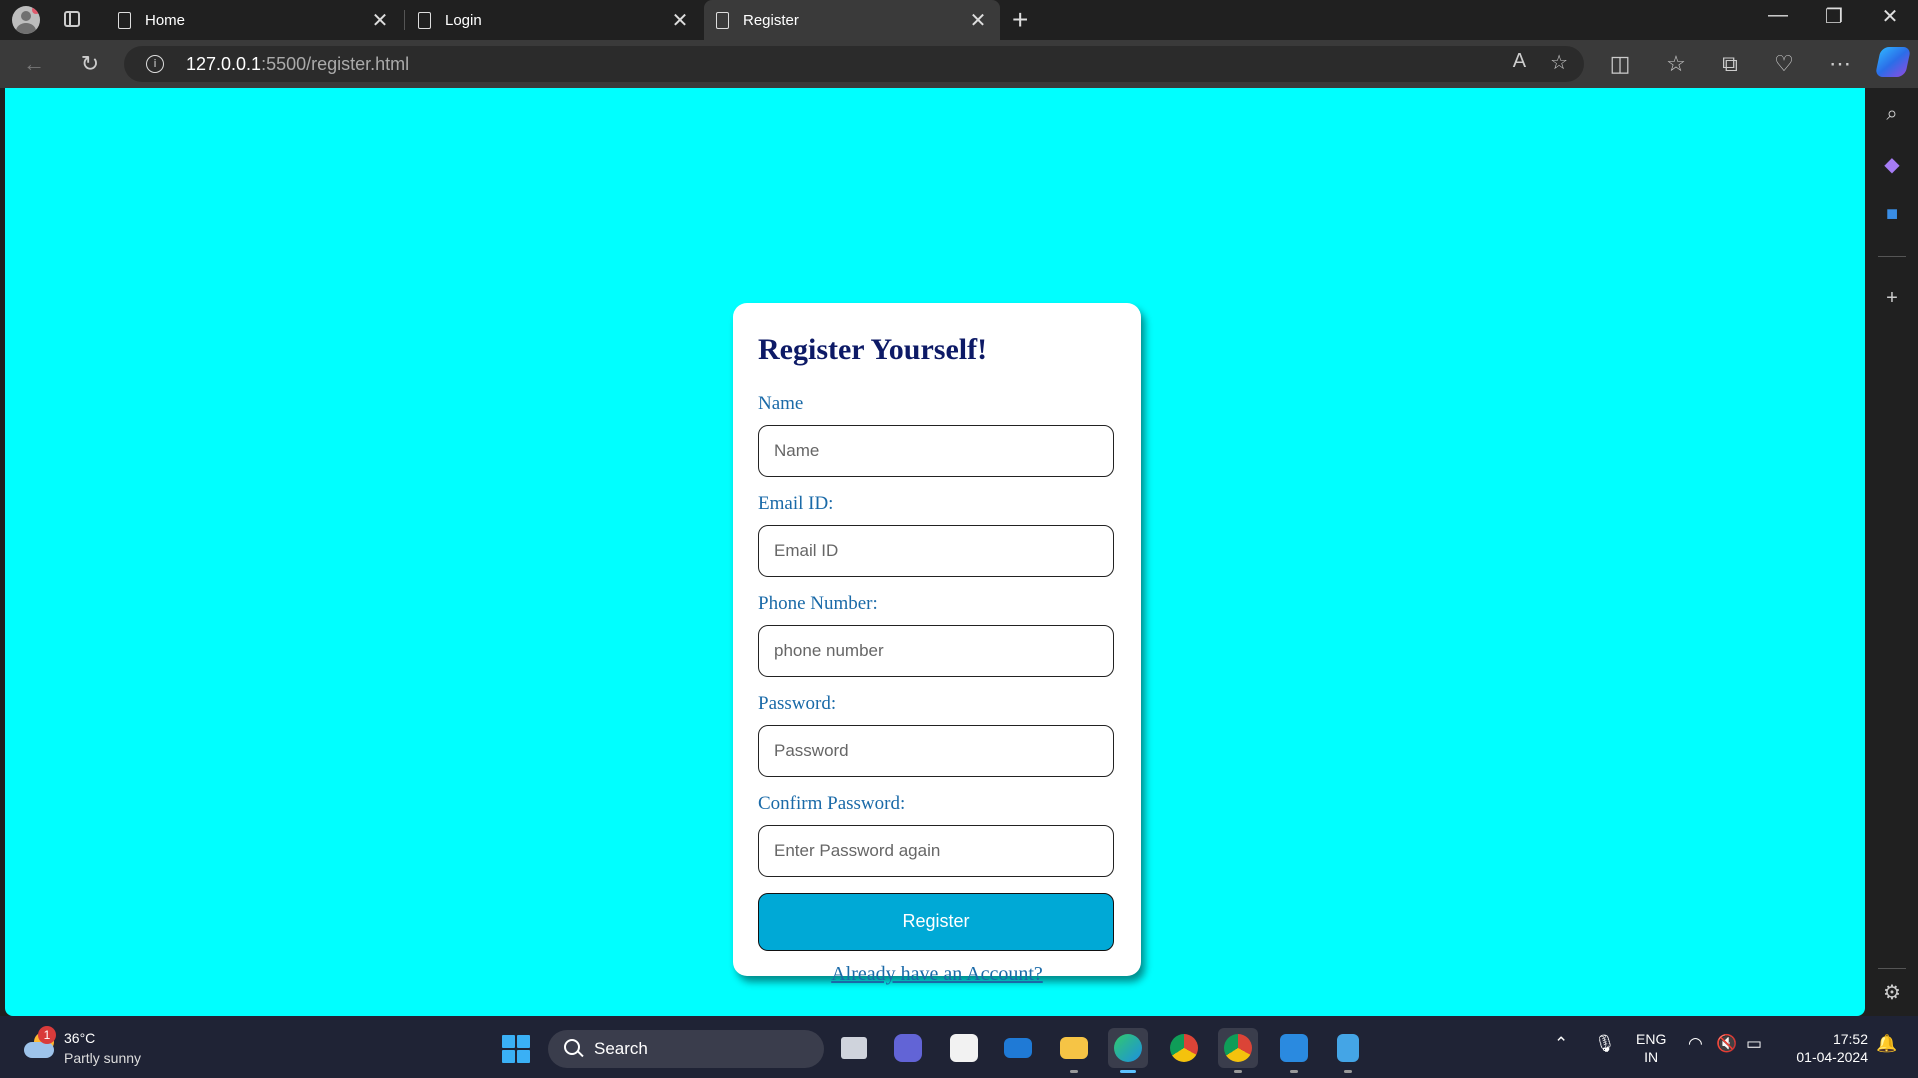  What do you see at coordinates (516, 1049) in the screenshot?
I see `start-button` at bounding box center [516, 1049].